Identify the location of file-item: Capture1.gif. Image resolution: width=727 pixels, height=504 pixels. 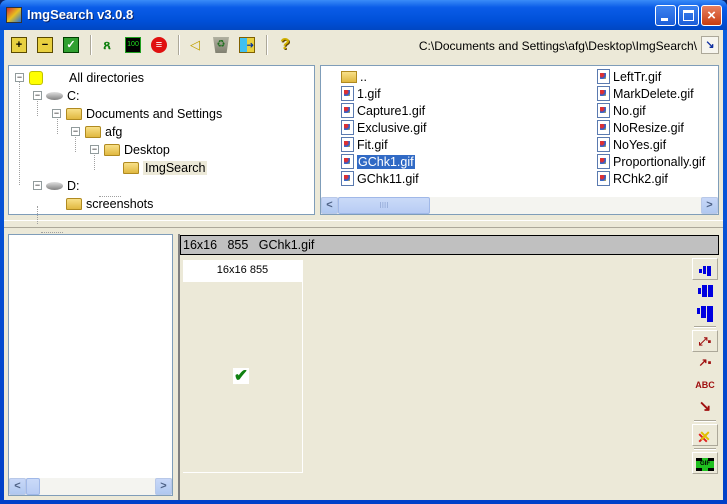
(383, 110).